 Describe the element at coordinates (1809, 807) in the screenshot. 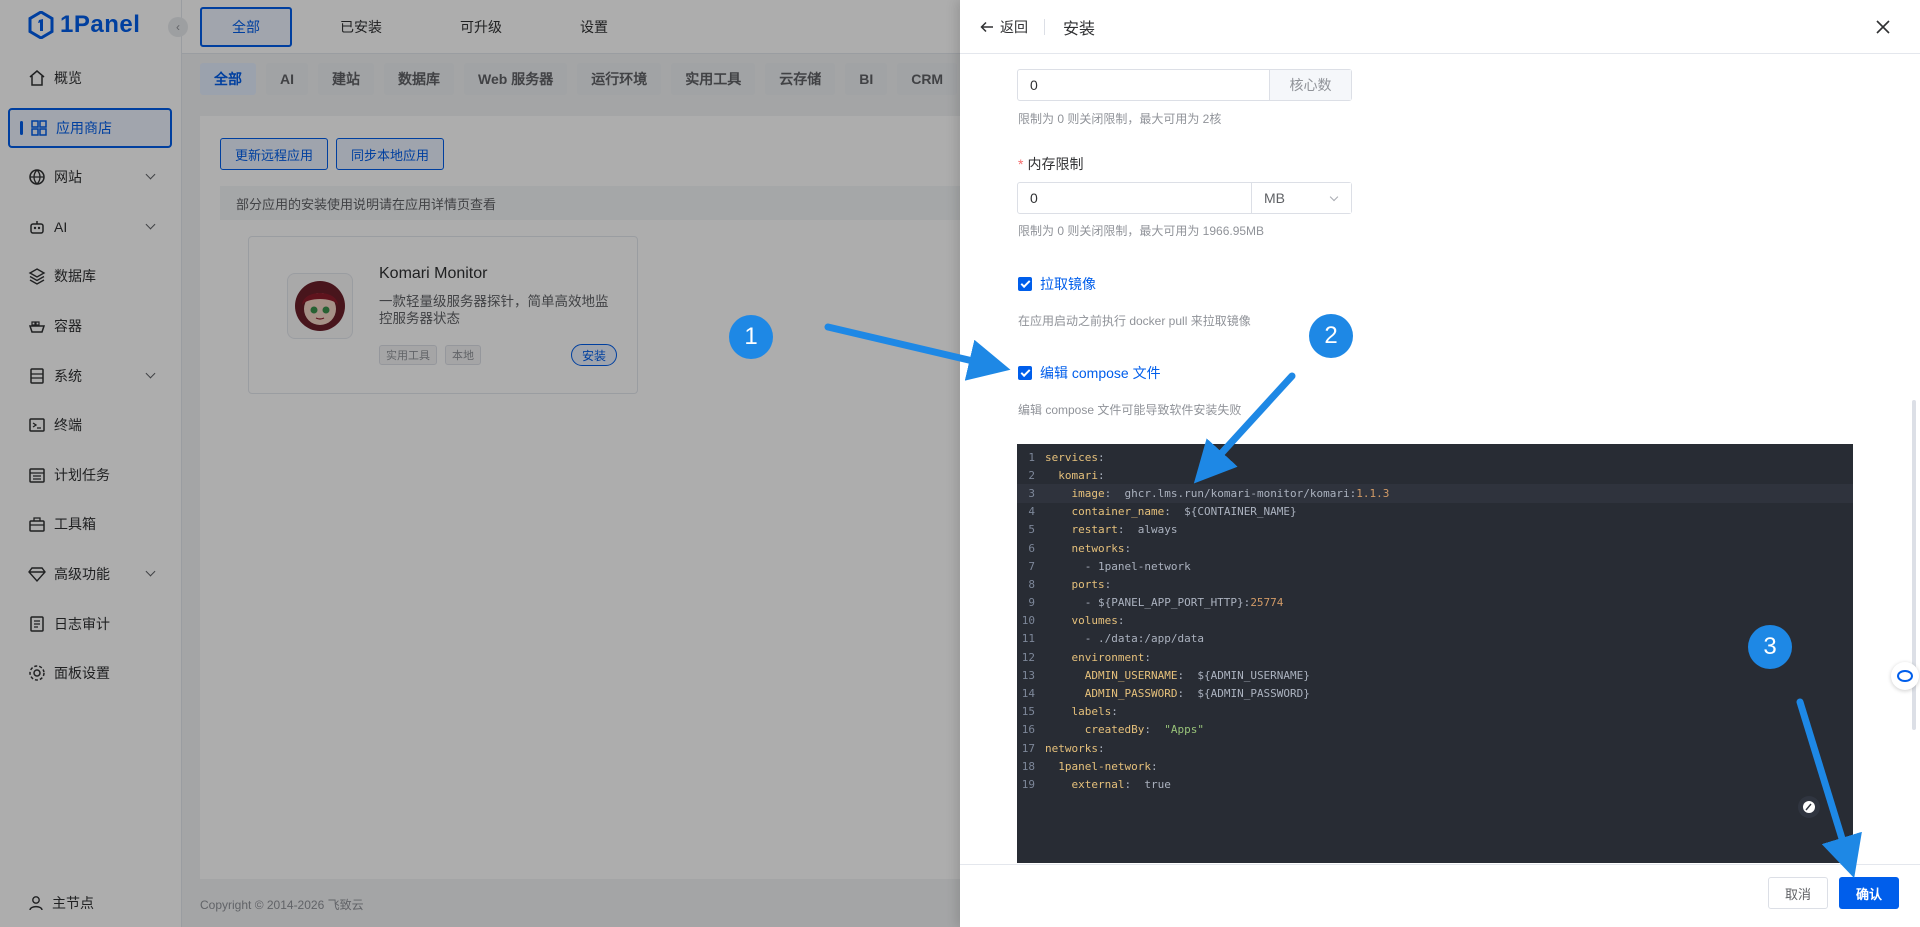

I see `edit-icon` at that location.